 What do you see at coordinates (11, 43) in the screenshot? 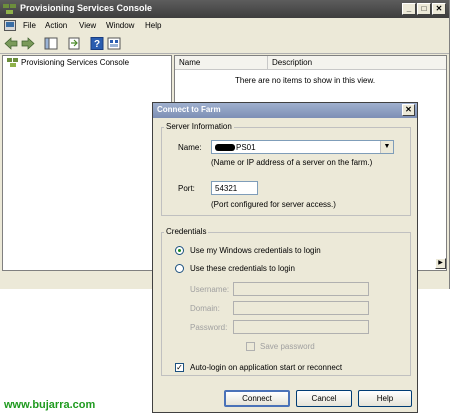
I see `back-arrow-icon` at bounding box center [11, 43].